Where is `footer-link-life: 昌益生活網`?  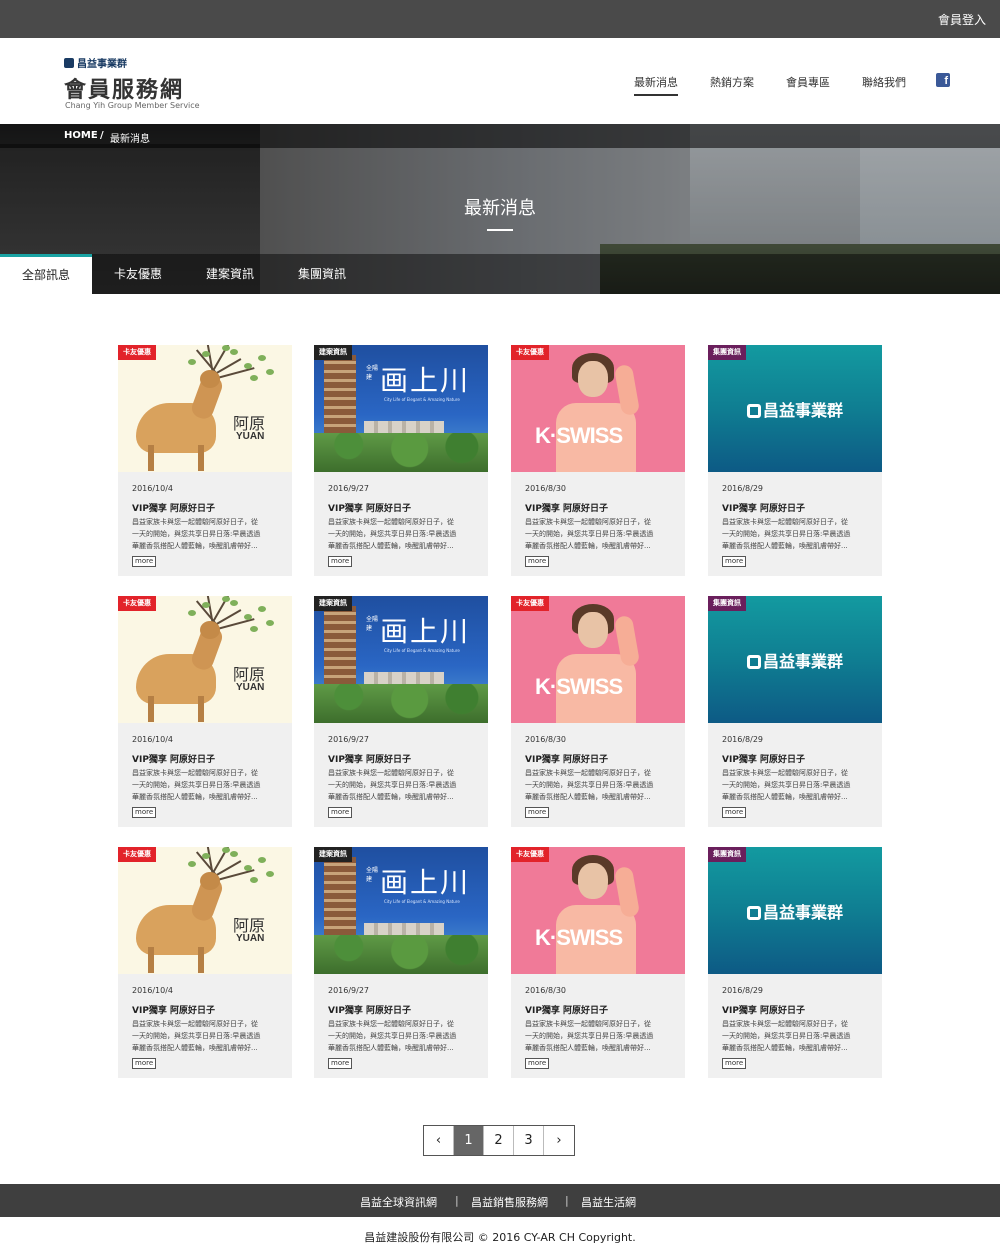 footer-link-life: 昌益生活網 is located at coordinates (608, 1202).